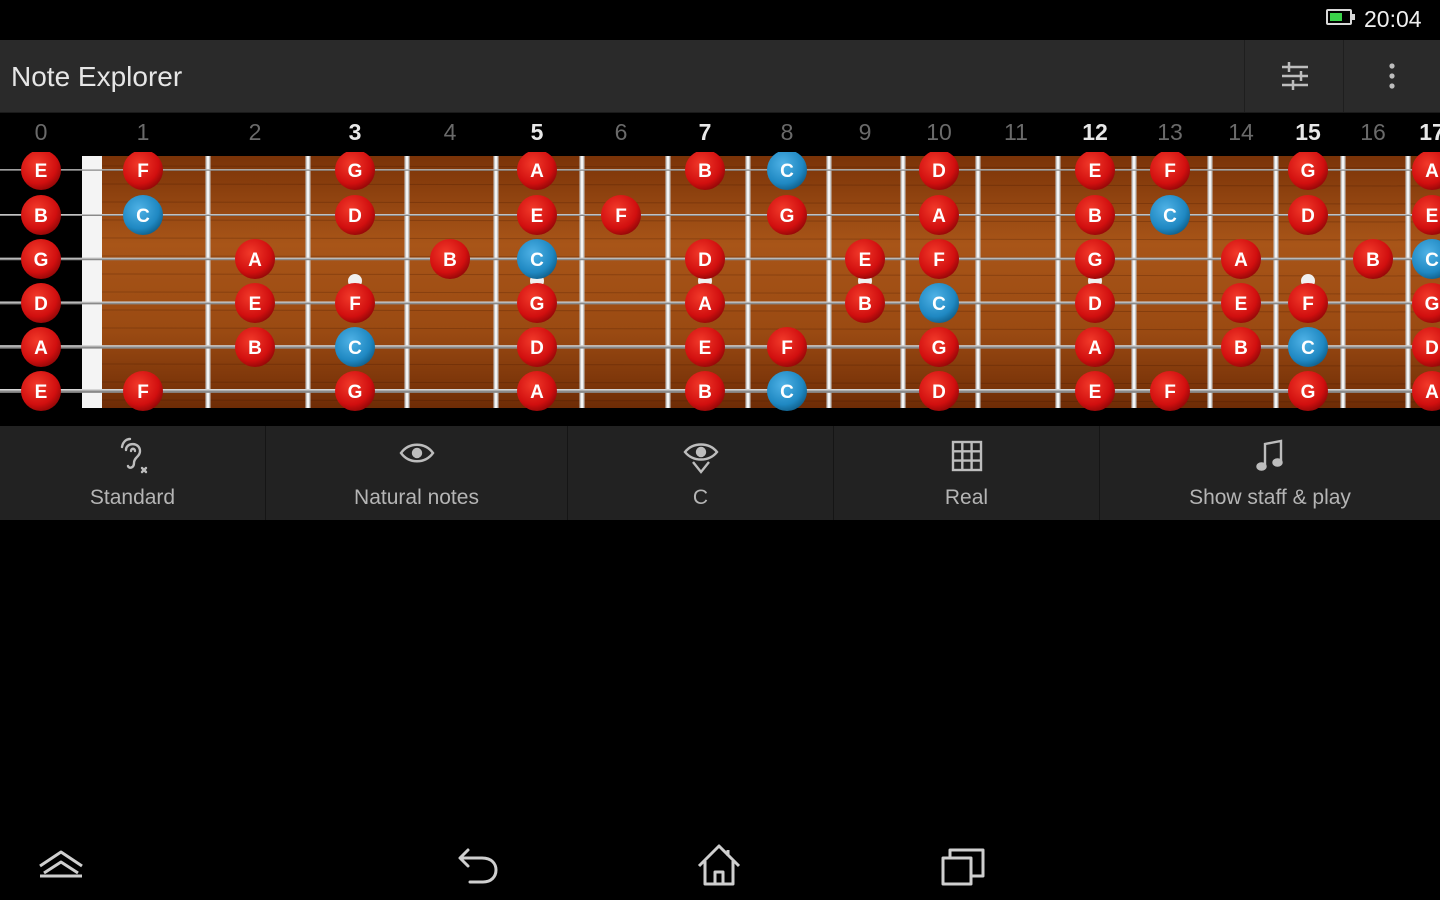 This screenshot has height=900, width=1440. I want to click on fret-number: 9, so click(865, 132).